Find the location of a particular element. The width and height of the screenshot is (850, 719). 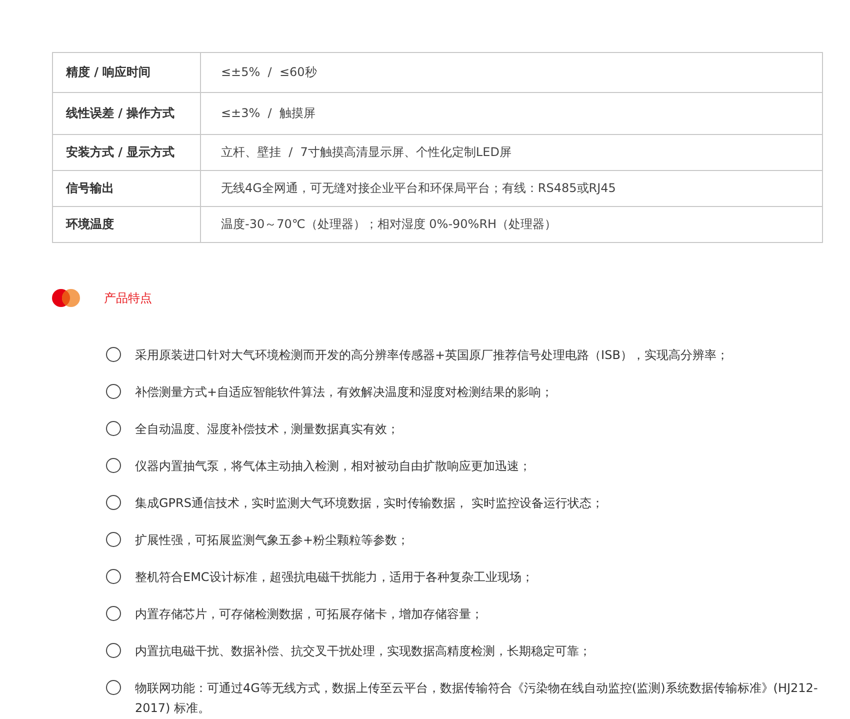

feature-text: 扩展性强，可拓展监测气象五参+粉尘颗粒等参数； is located at coordinates (272, 540).